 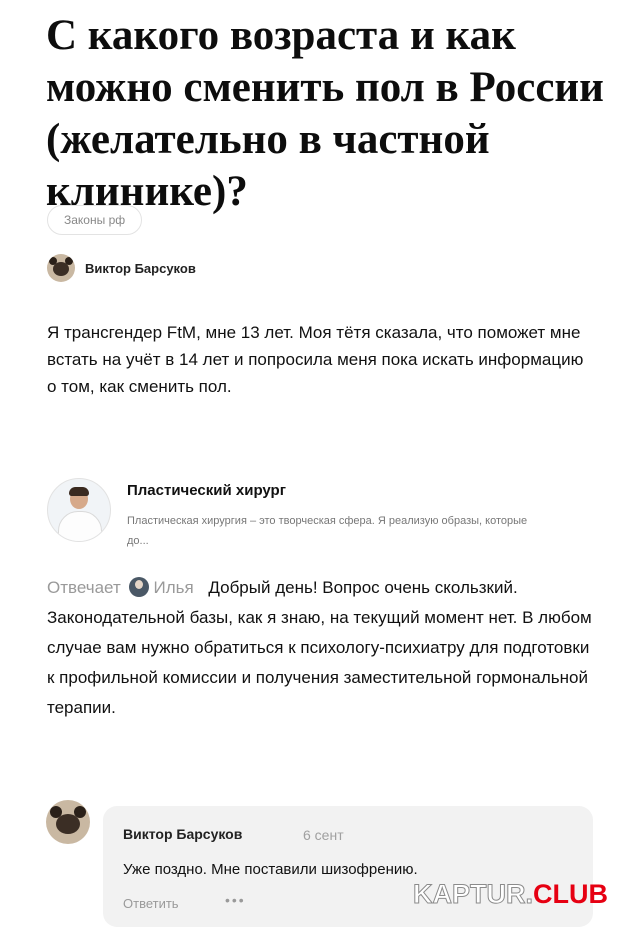 What do you see at coordinates (323, 835) in the screenshot?
I see `comment-date: 6 сент` at bounding box center [323, 835].